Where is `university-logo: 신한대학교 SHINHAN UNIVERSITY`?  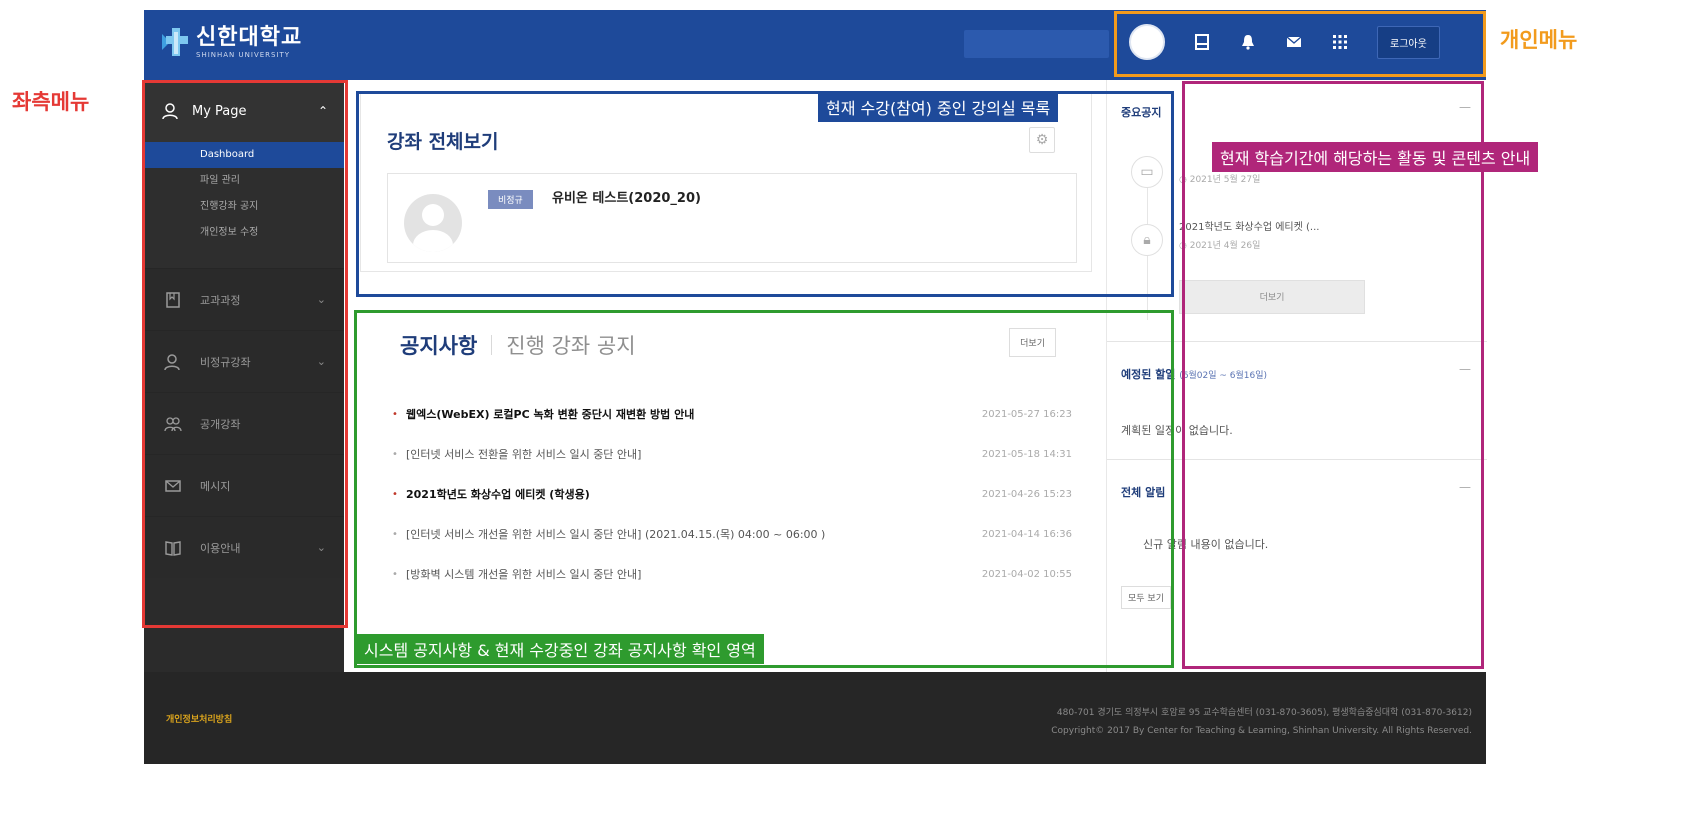
university-logo: 신한대학교 SHINHAN UNIVERSITY is located at coordinates (230, 42).